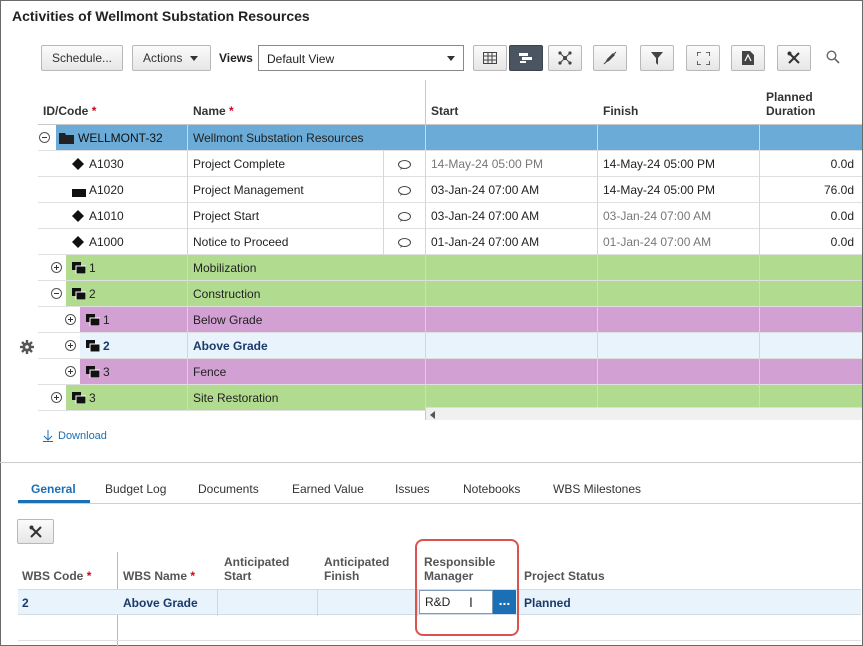 The image size is (863, 646). I want to click on search-button, so click(833, 57).